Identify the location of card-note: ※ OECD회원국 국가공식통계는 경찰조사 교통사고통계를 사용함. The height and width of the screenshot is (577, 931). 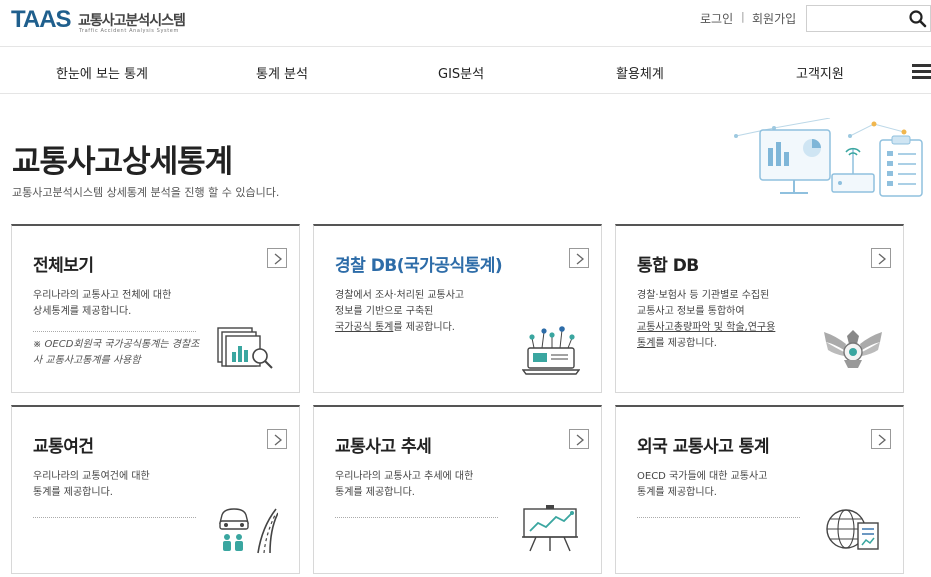
(116, 352).